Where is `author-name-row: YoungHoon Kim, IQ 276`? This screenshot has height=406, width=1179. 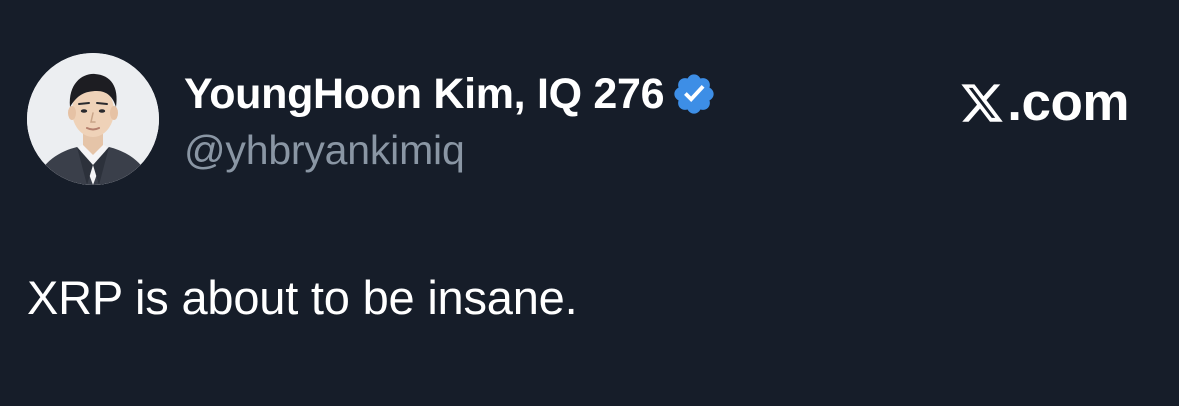
author-name-row: YoungHoon Kim, IQ 276 is located at coordinates (450, 94).